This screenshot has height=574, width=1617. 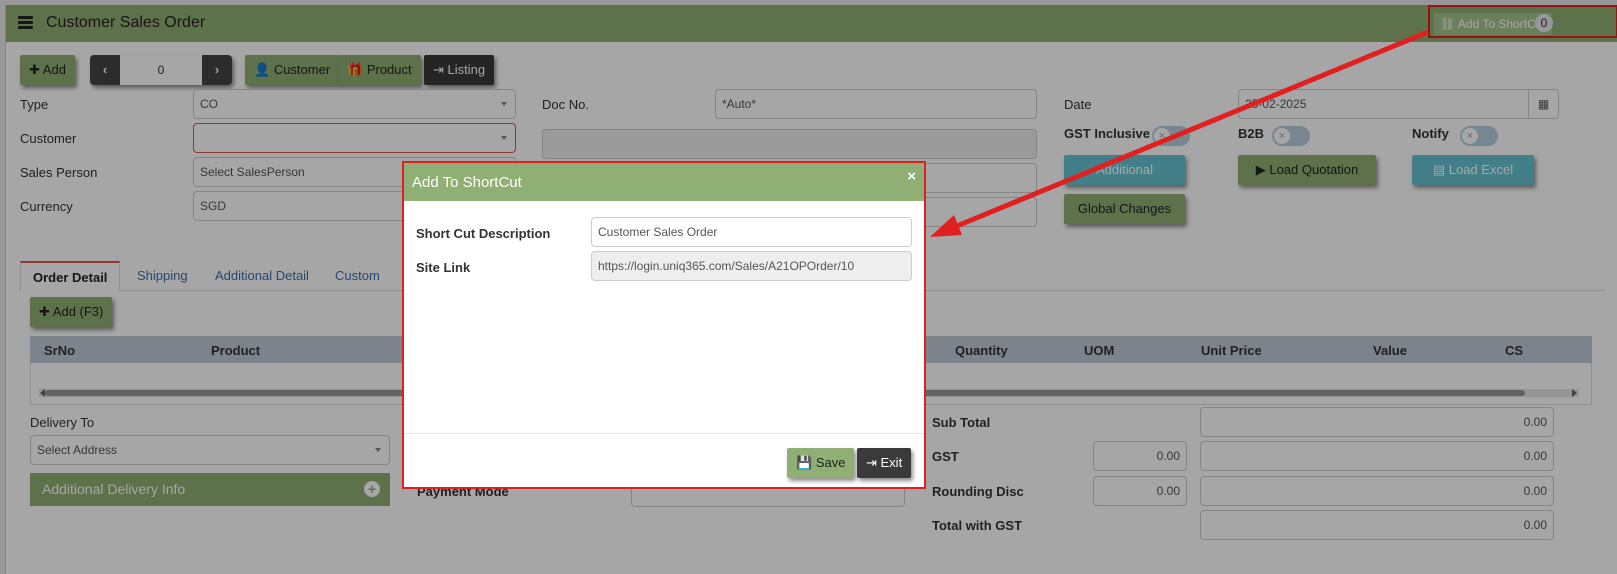 I want to click on annotation-arrow, so click(x=1179, y=133).